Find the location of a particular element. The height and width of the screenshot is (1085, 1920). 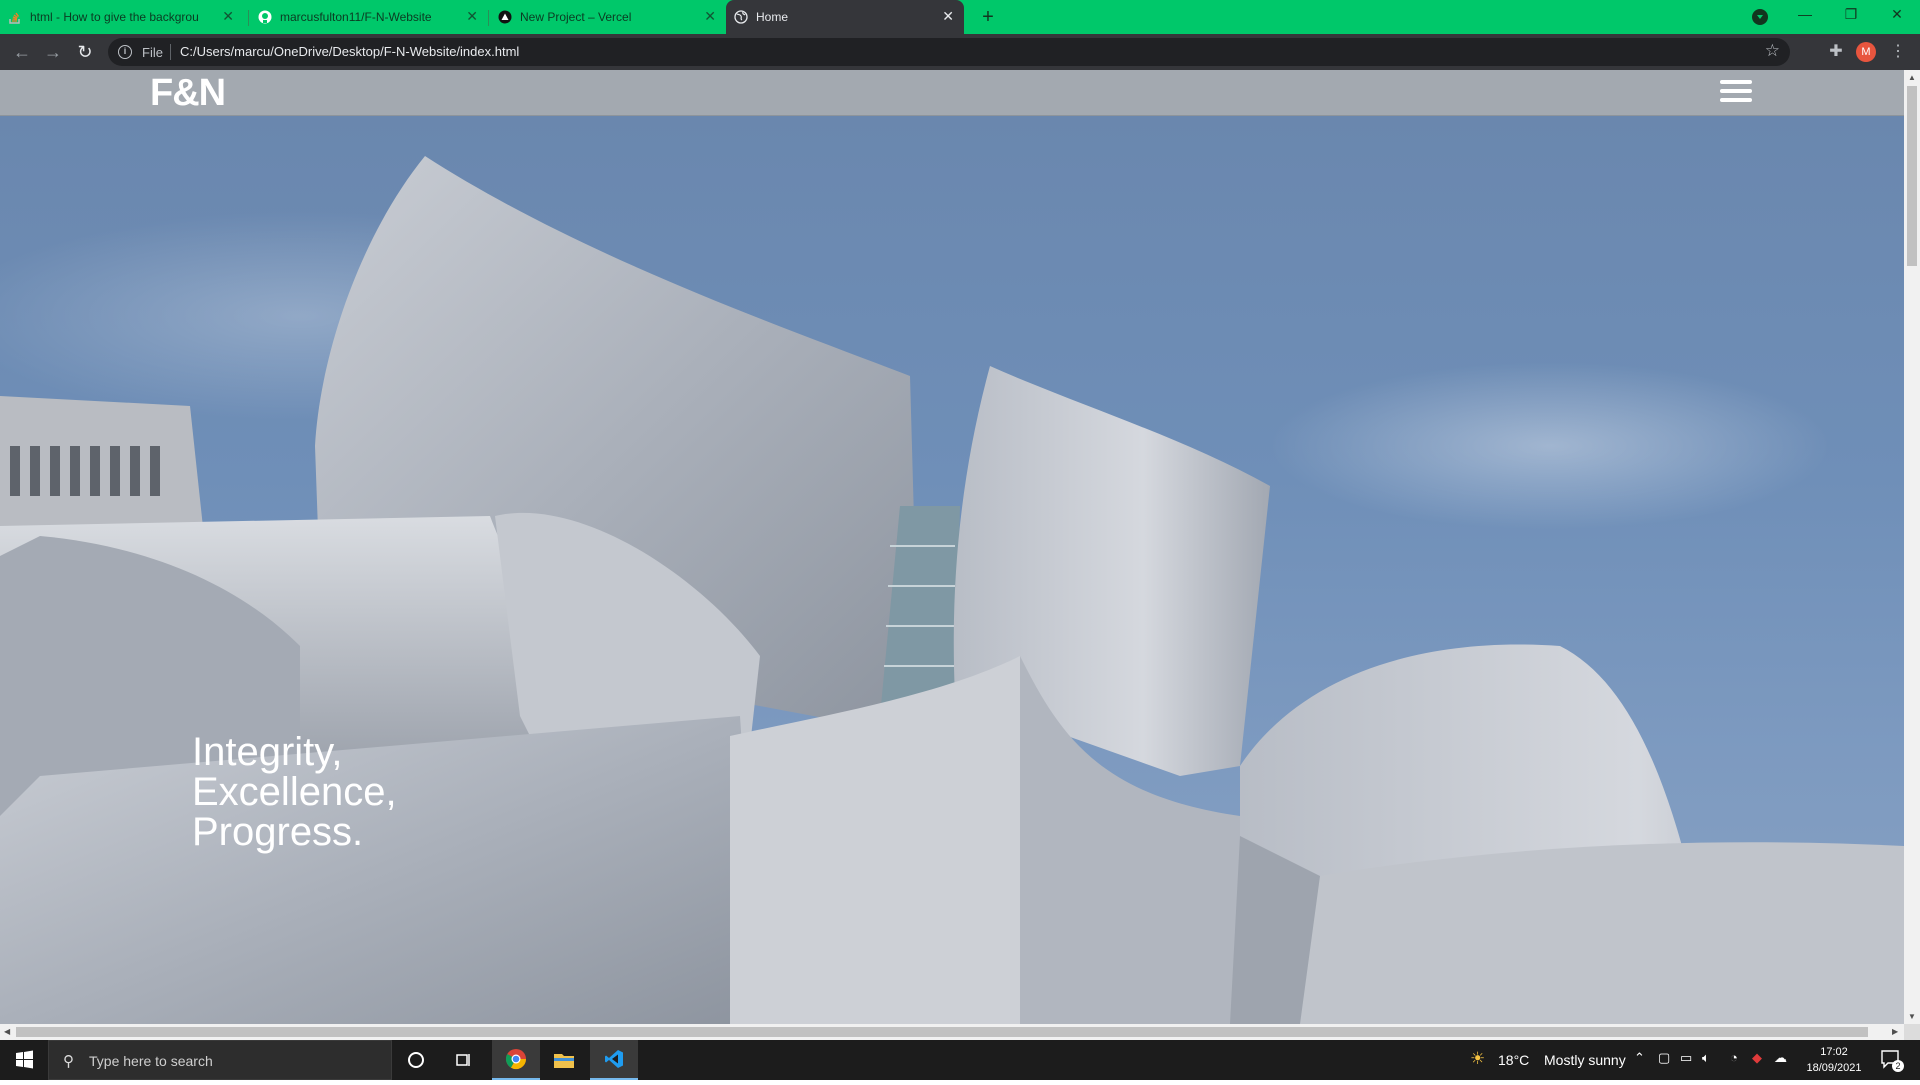

vscode-glyph is located at coordinates (614, 1059).